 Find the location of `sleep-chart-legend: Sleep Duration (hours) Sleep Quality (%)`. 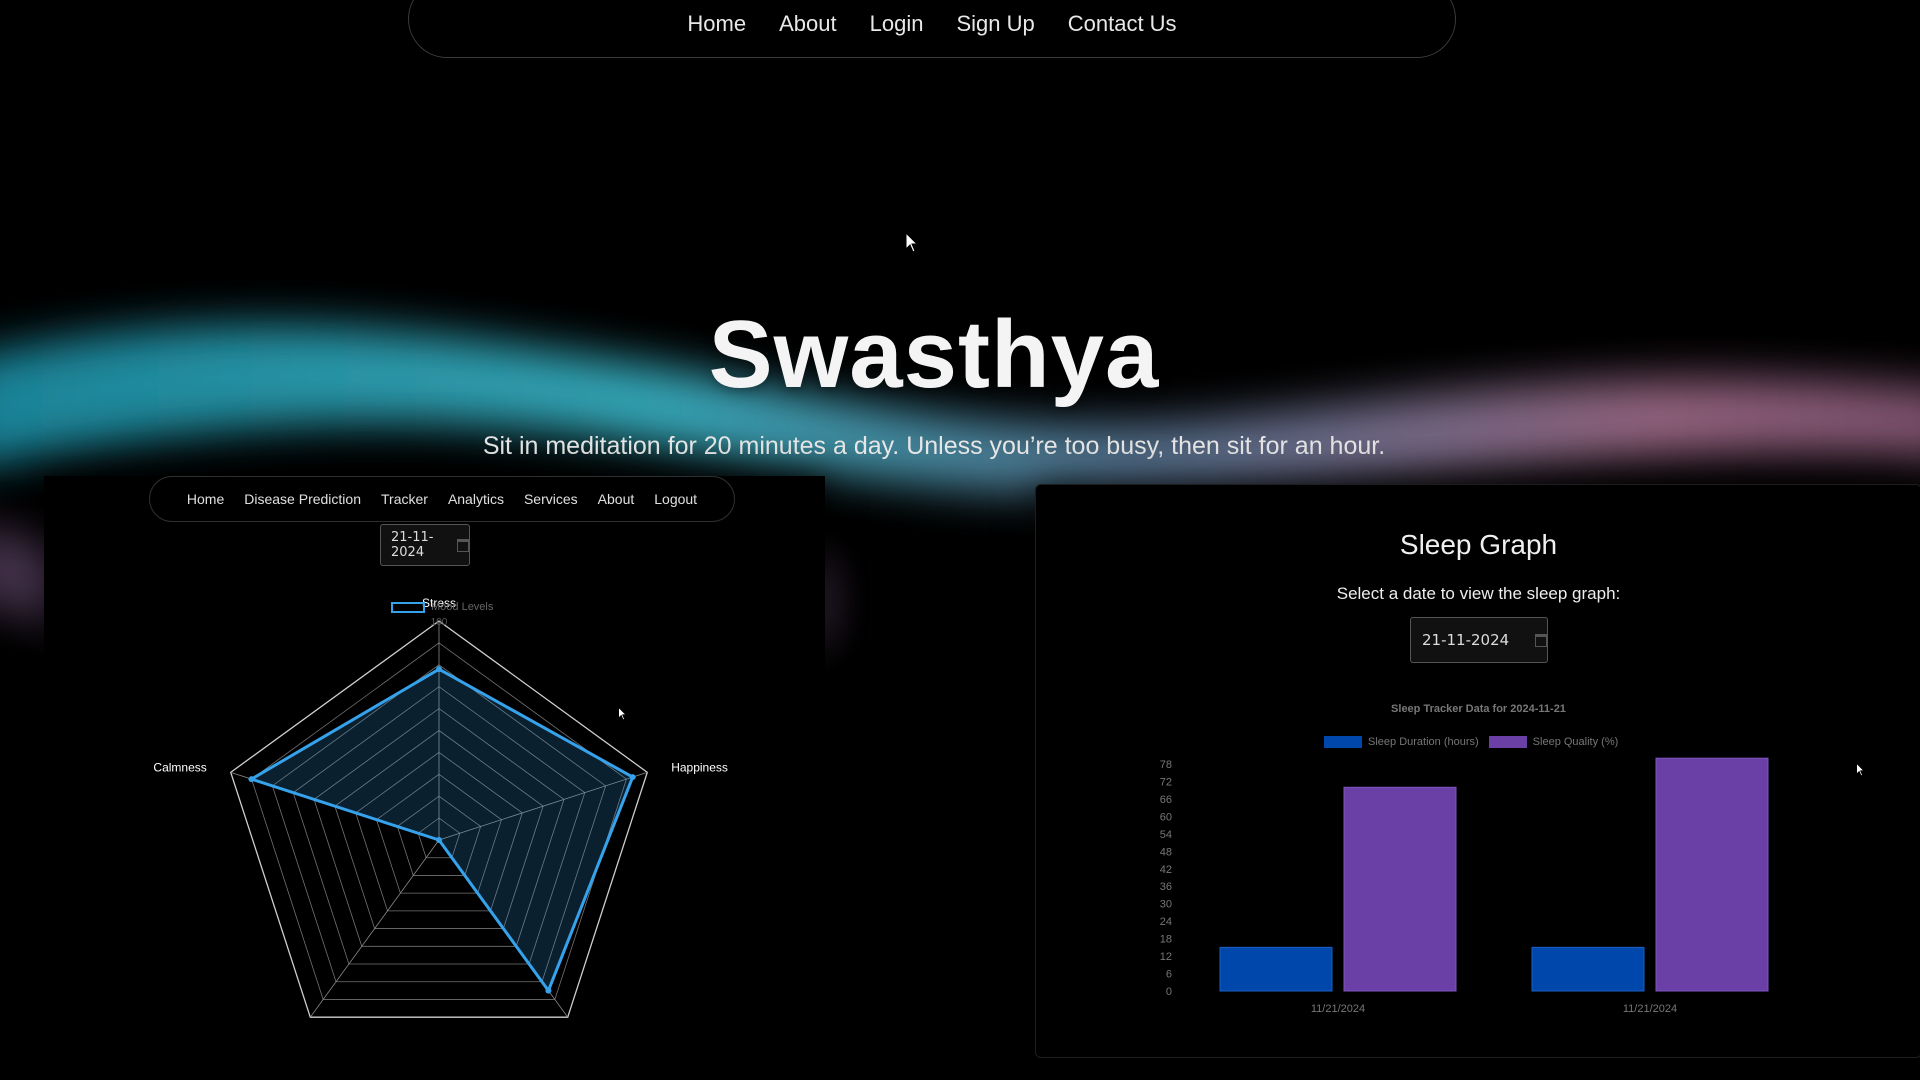

sleep-chart-legend: Sleep Duration (hours) Sleep Quality (%) is located at coordinates (1473, 742).